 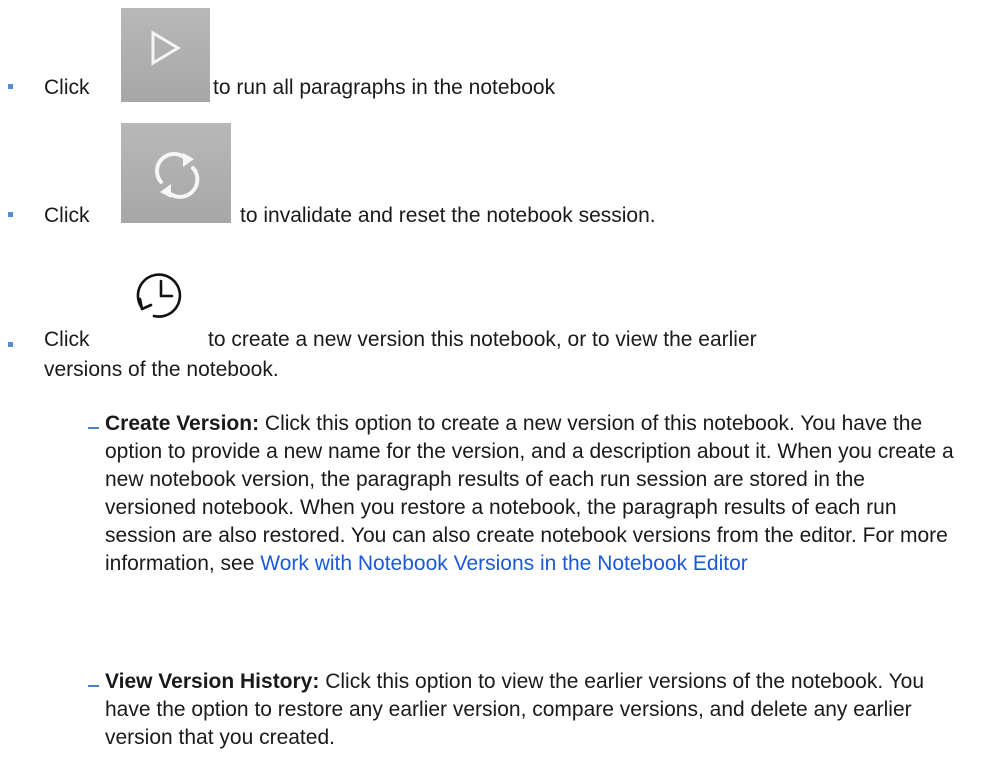 I want to click on run-all-description: to run all paragraphs in the notebook, so click(x=384, y=87).